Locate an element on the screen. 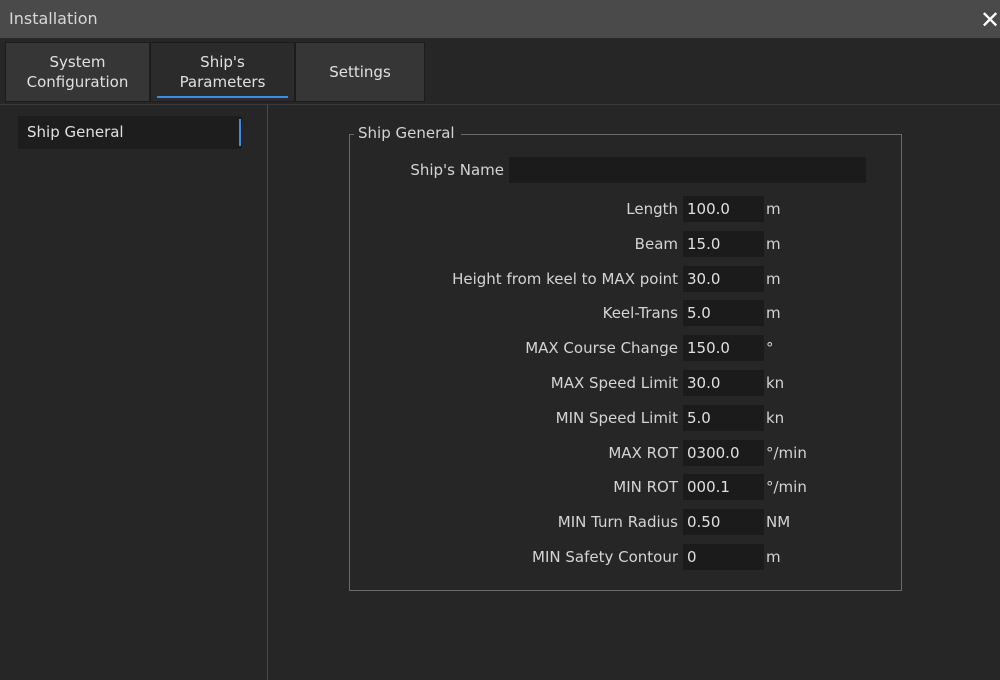 This screenshot has height=680, width=1000. tab-label-line1: Ship's is located at coordinates (222, 62).